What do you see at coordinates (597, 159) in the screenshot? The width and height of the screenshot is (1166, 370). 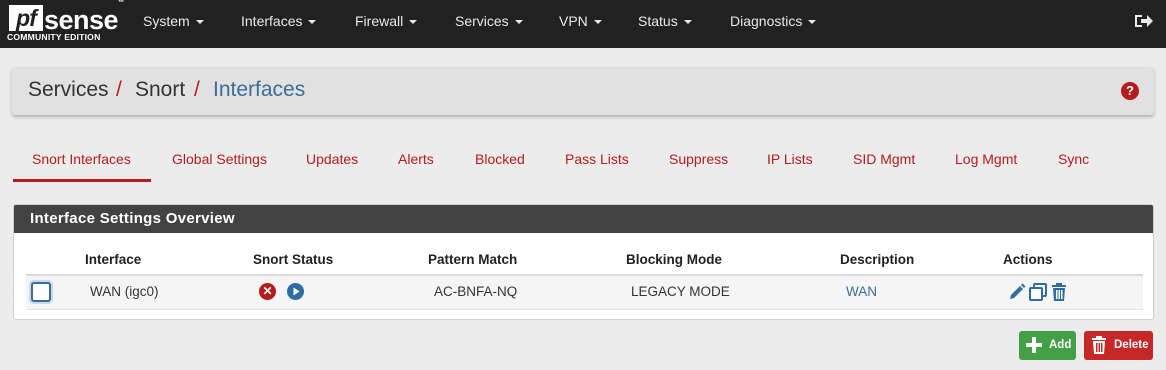 I see `tab-pass-lists: Pass Lists` at bounding box center [597, 159].